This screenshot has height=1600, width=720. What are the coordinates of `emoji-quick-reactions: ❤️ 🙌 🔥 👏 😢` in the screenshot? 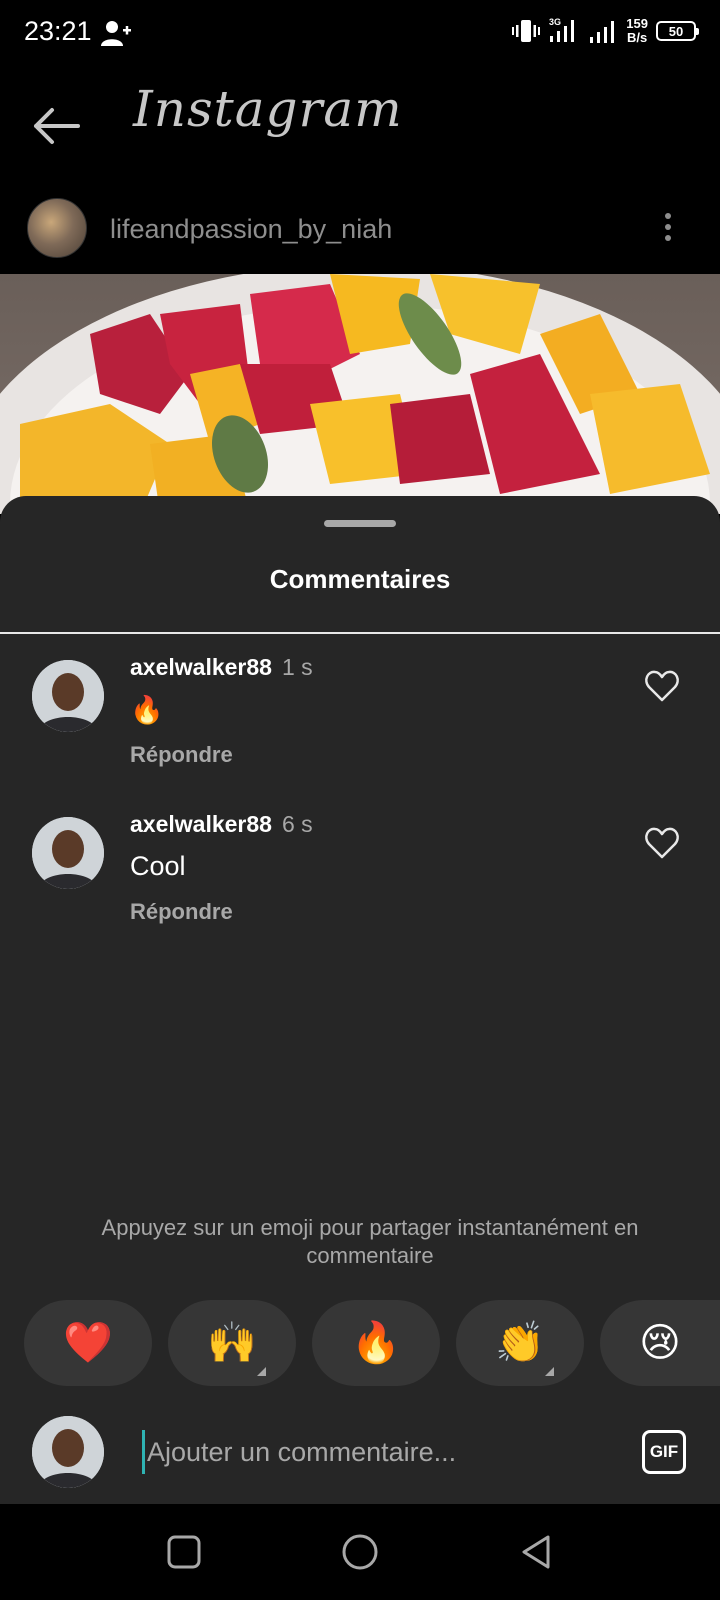 It's located at (372, 1343).